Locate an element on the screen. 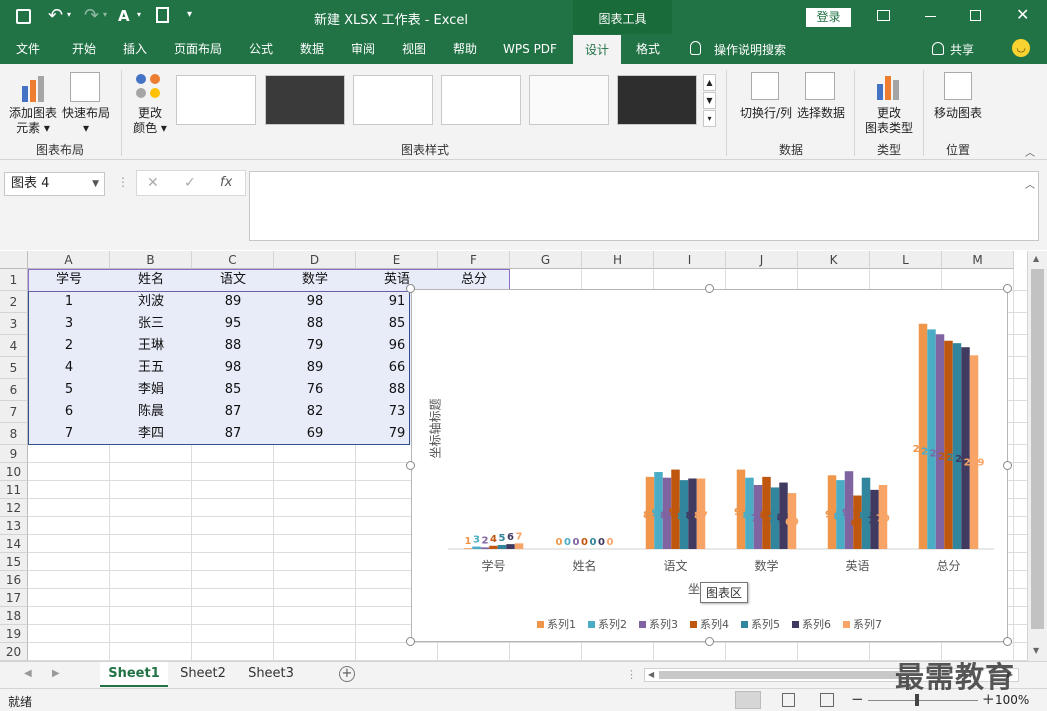 The width and height of the screenshot is (1047, 711). scroll-down-icon: ▼ is located at coordinates (1036, 650).